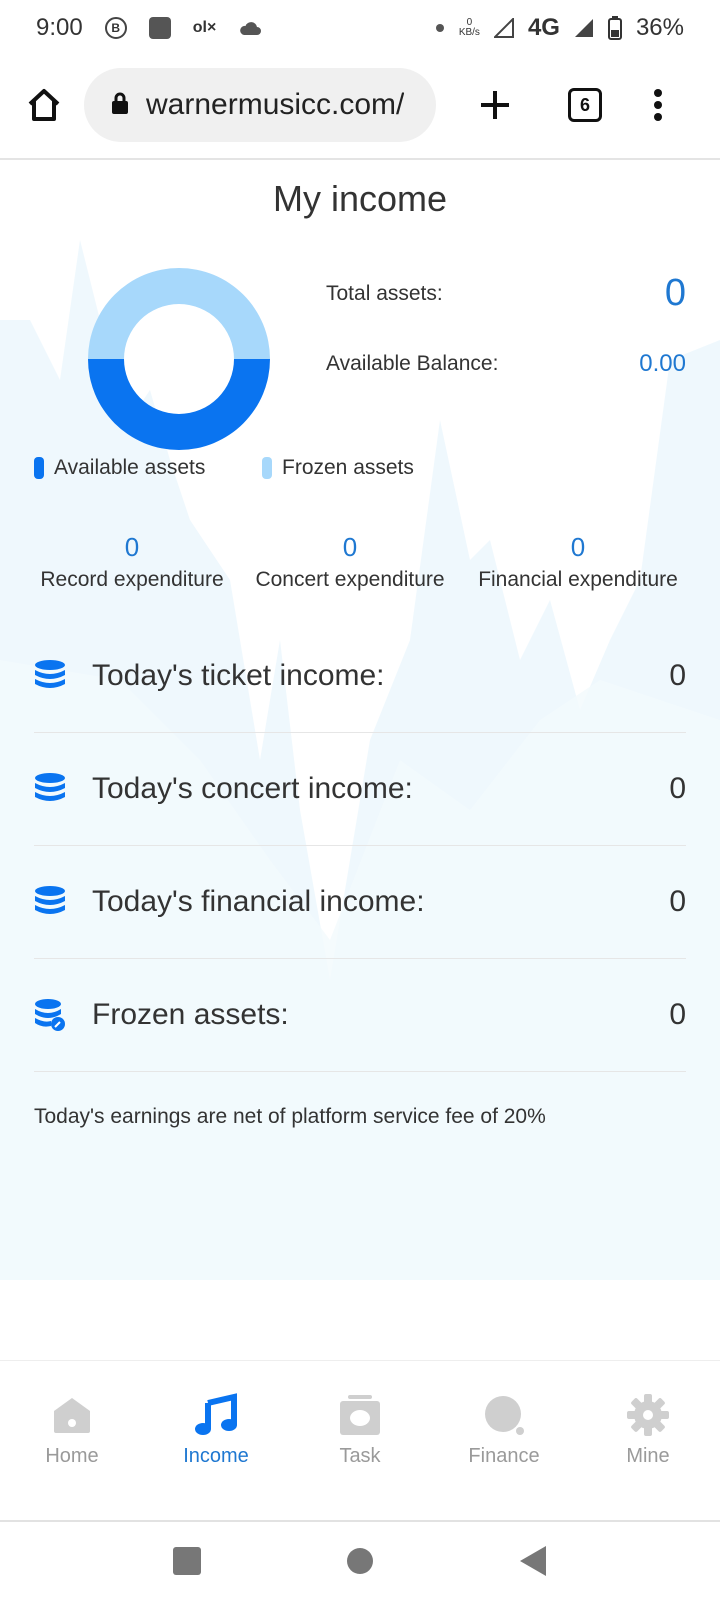 The width and height of the screenshot is (720, 1600). I want to click on total-assets-value: 0, so click(675, 293).